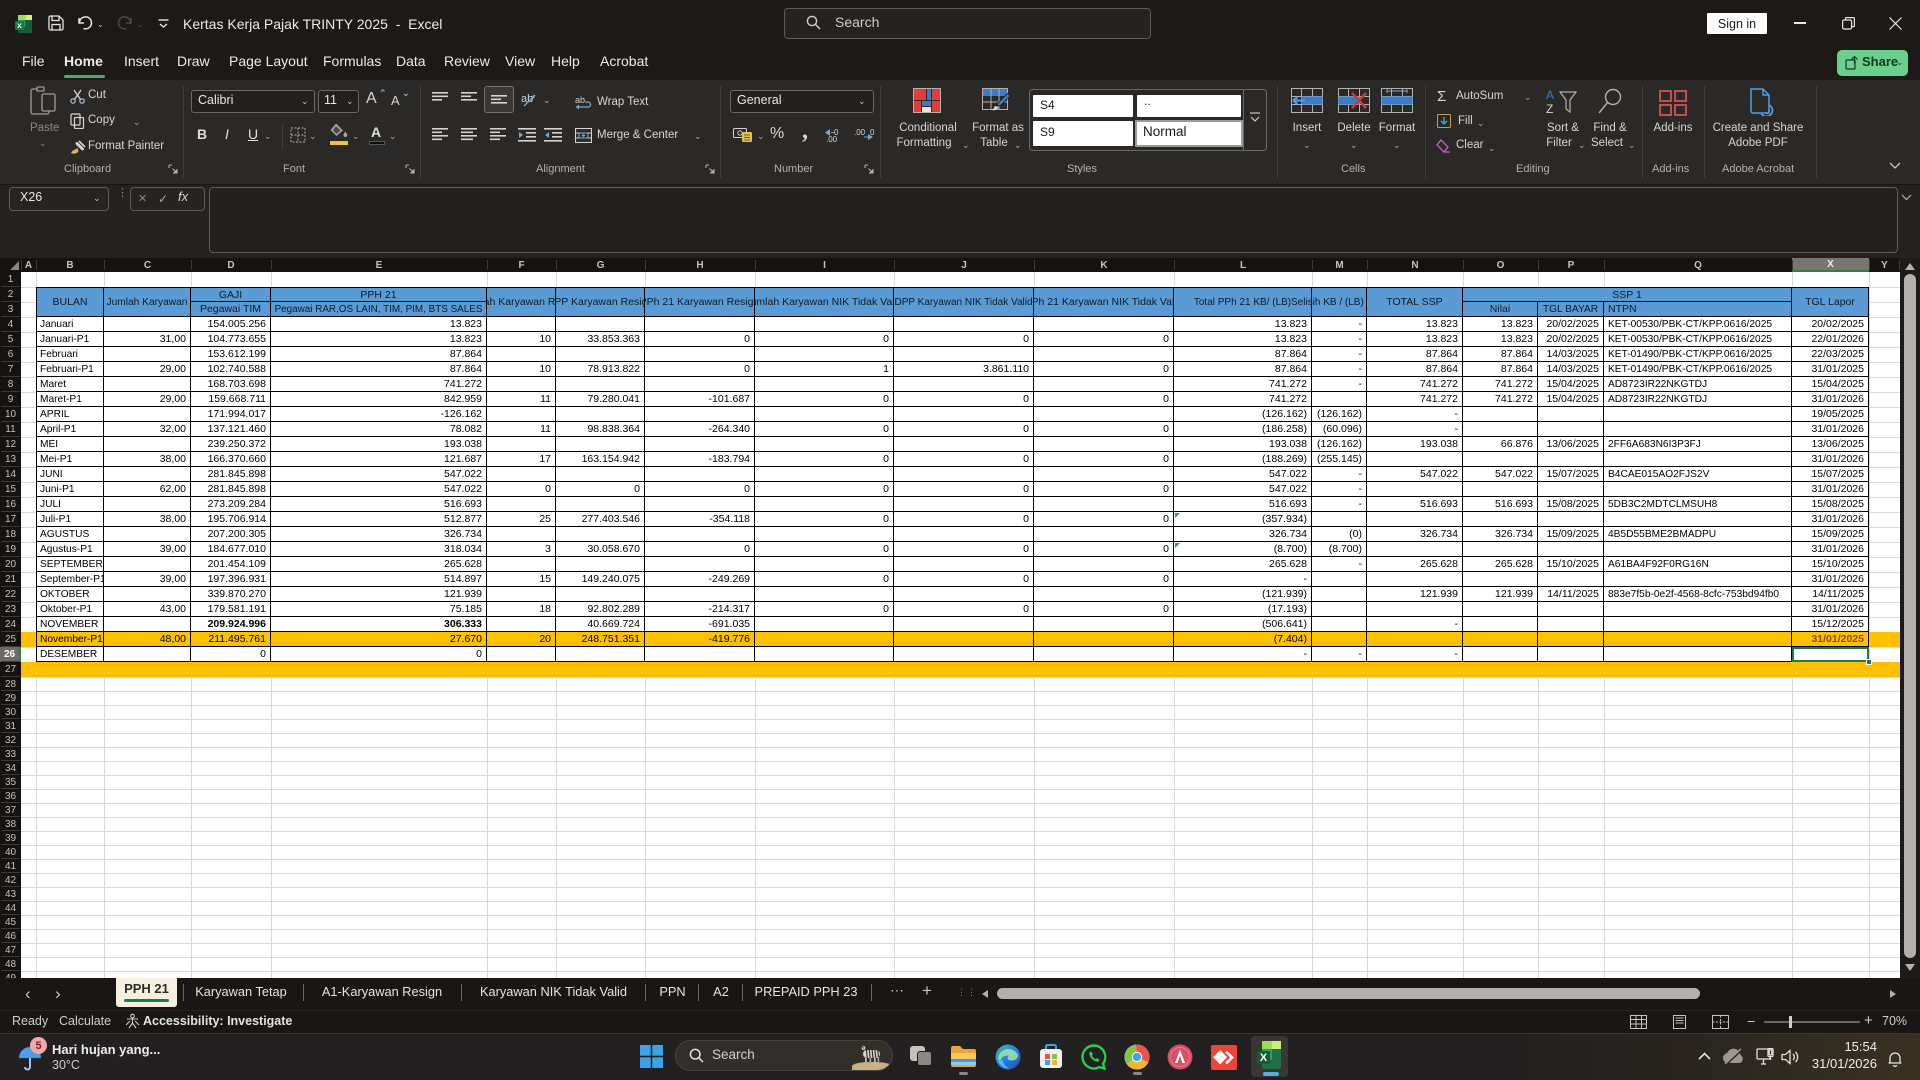  What do you see at coordinates (19, 25) in the screenshot?
I see `svg-text: x` at bounding box center [19, 25].